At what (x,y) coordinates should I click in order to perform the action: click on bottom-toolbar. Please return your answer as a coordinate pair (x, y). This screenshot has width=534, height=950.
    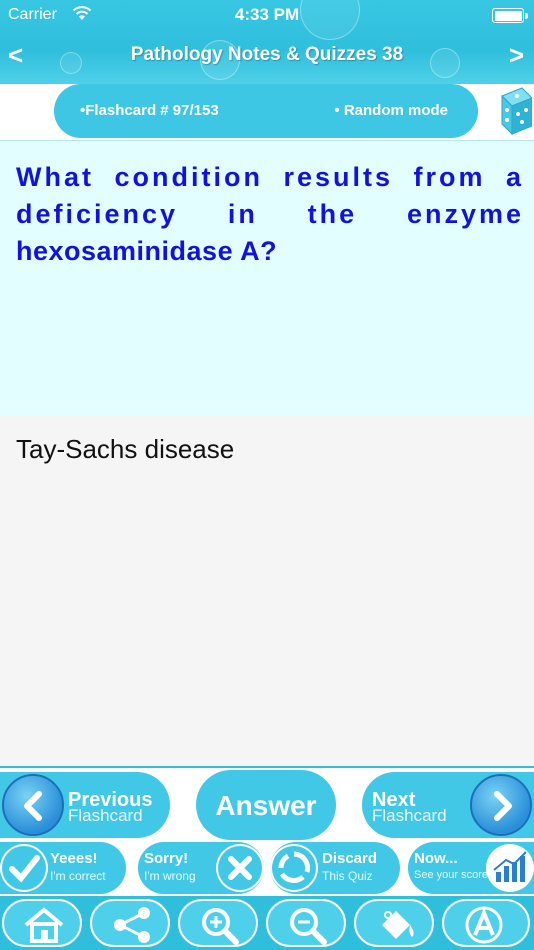
    Looking at the image, I should click on (267, 923).